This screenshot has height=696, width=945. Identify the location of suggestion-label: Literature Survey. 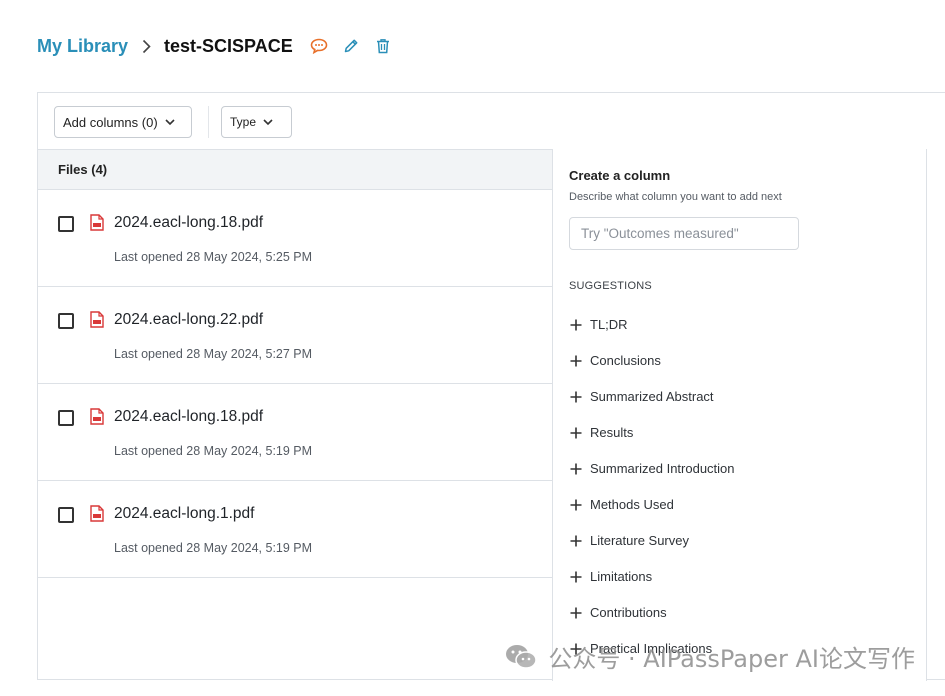
(639, 540).